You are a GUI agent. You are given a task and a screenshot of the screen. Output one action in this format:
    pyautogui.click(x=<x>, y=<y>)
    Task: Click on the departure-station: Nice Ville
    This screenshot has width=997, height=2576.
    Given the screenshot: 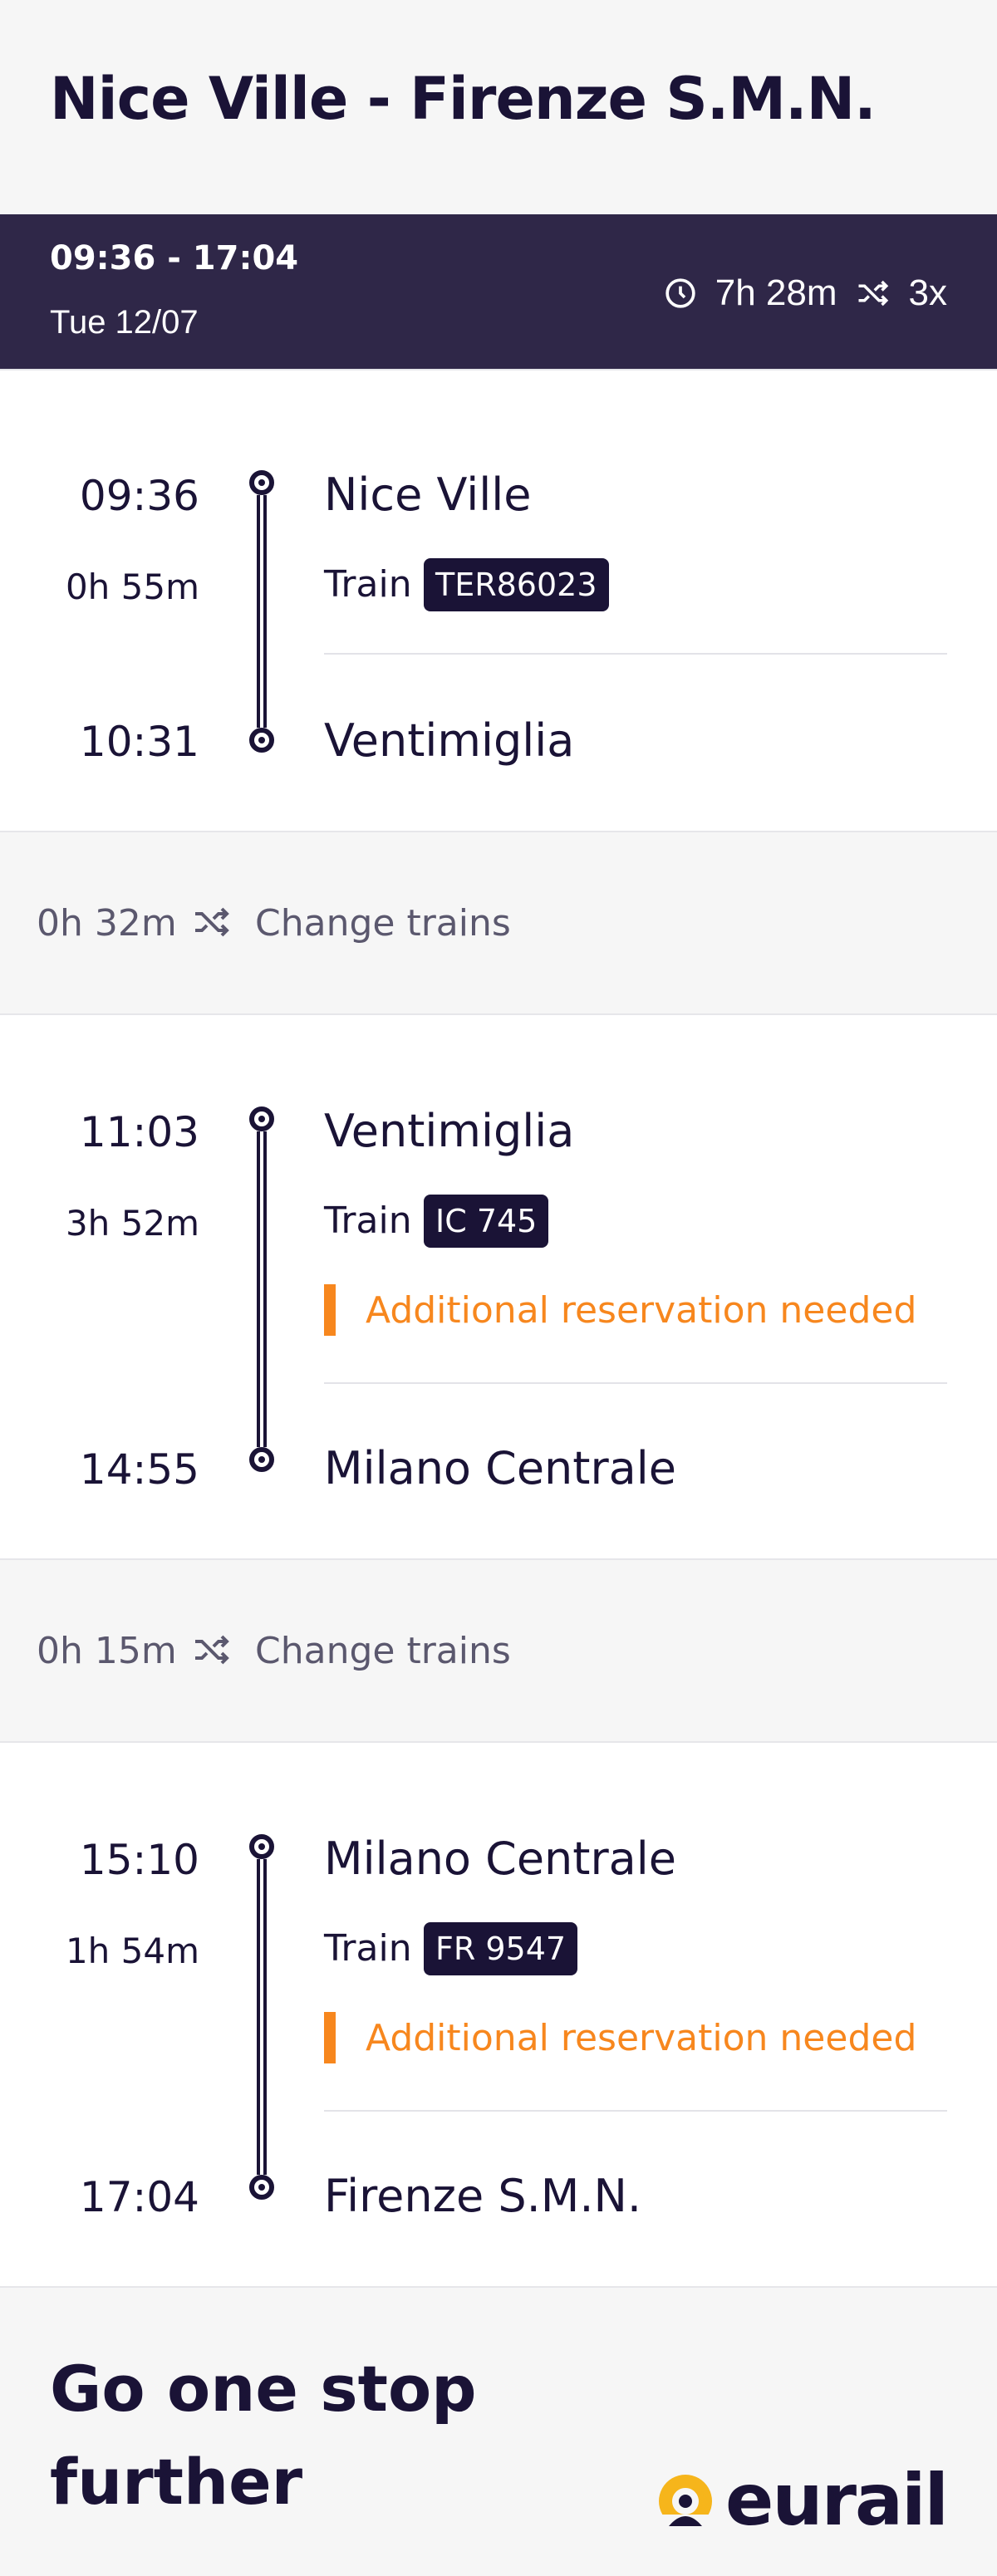 What is the action you would take?
    pyautogui.click(x=428, y=495)
    